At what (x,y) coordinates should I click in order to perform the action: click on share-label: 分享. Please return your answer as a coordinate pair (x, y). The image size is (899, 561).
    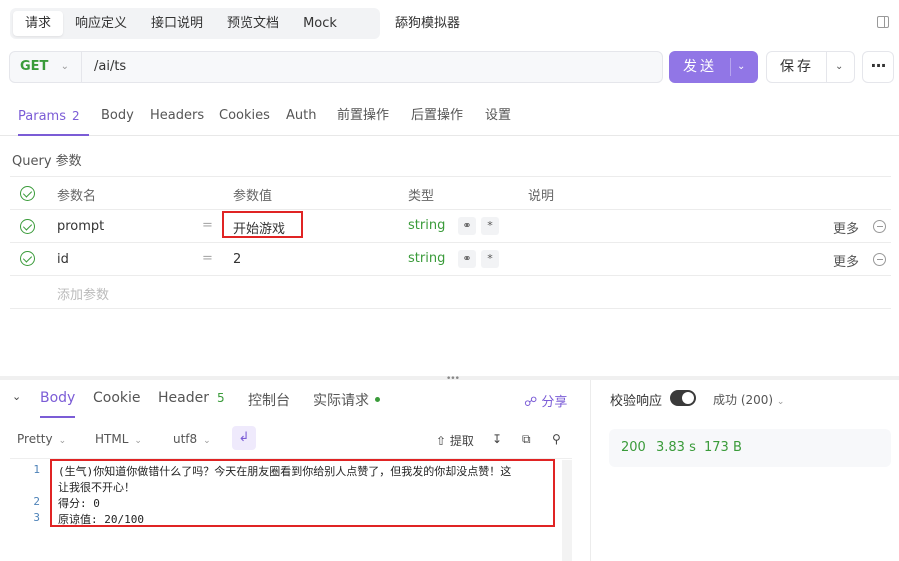
    Looking at the image, I should click on (554, 402).